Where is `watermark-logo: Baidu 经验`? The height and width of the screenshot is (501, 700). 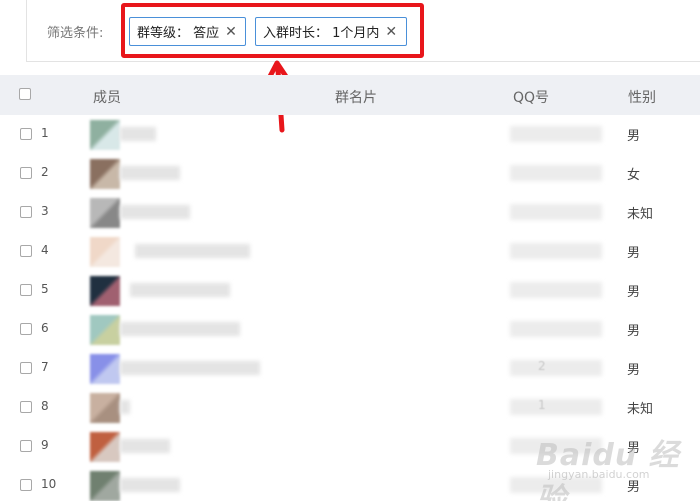 watermark-logo: Baidu 经验 is located at coordinates (608, 469).